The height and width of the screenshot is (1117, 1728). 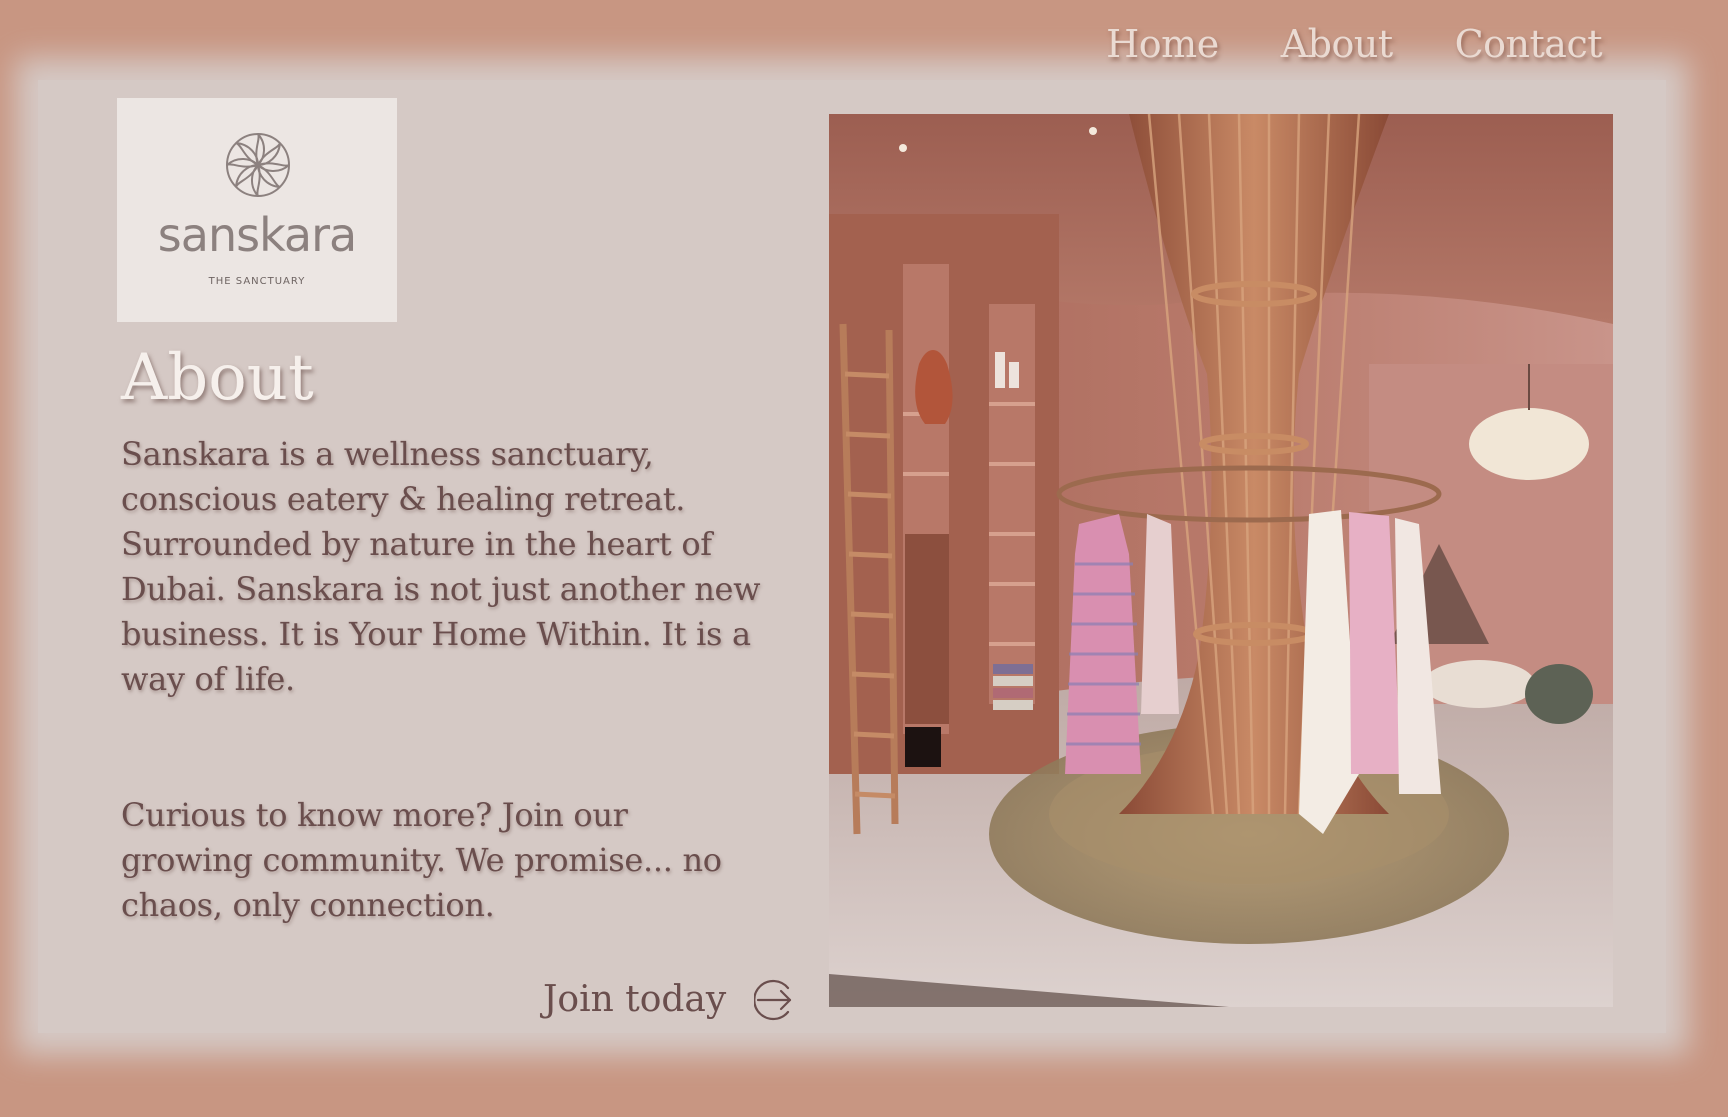 I want to click on join-today-label: Join today, so click(x=635, y=999).